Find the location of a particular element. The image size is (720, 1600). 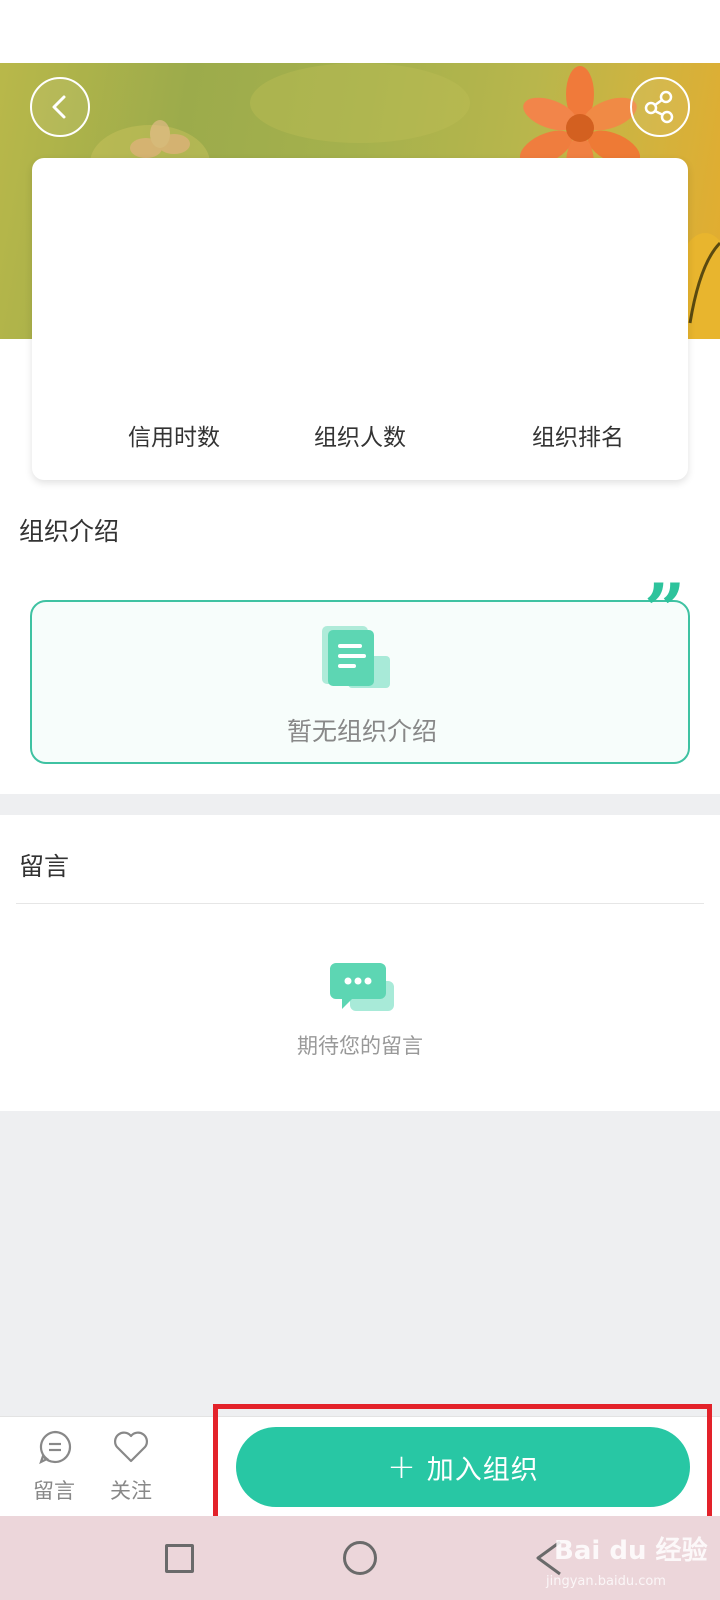

share-icon is located at coordinates (659, 107).